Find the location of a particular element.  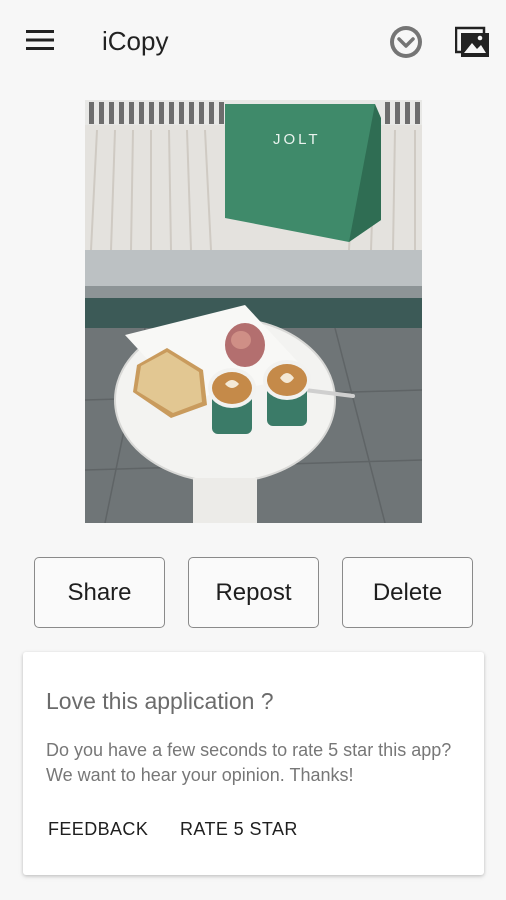

dropdown-button is located at coordinates (406, 42).